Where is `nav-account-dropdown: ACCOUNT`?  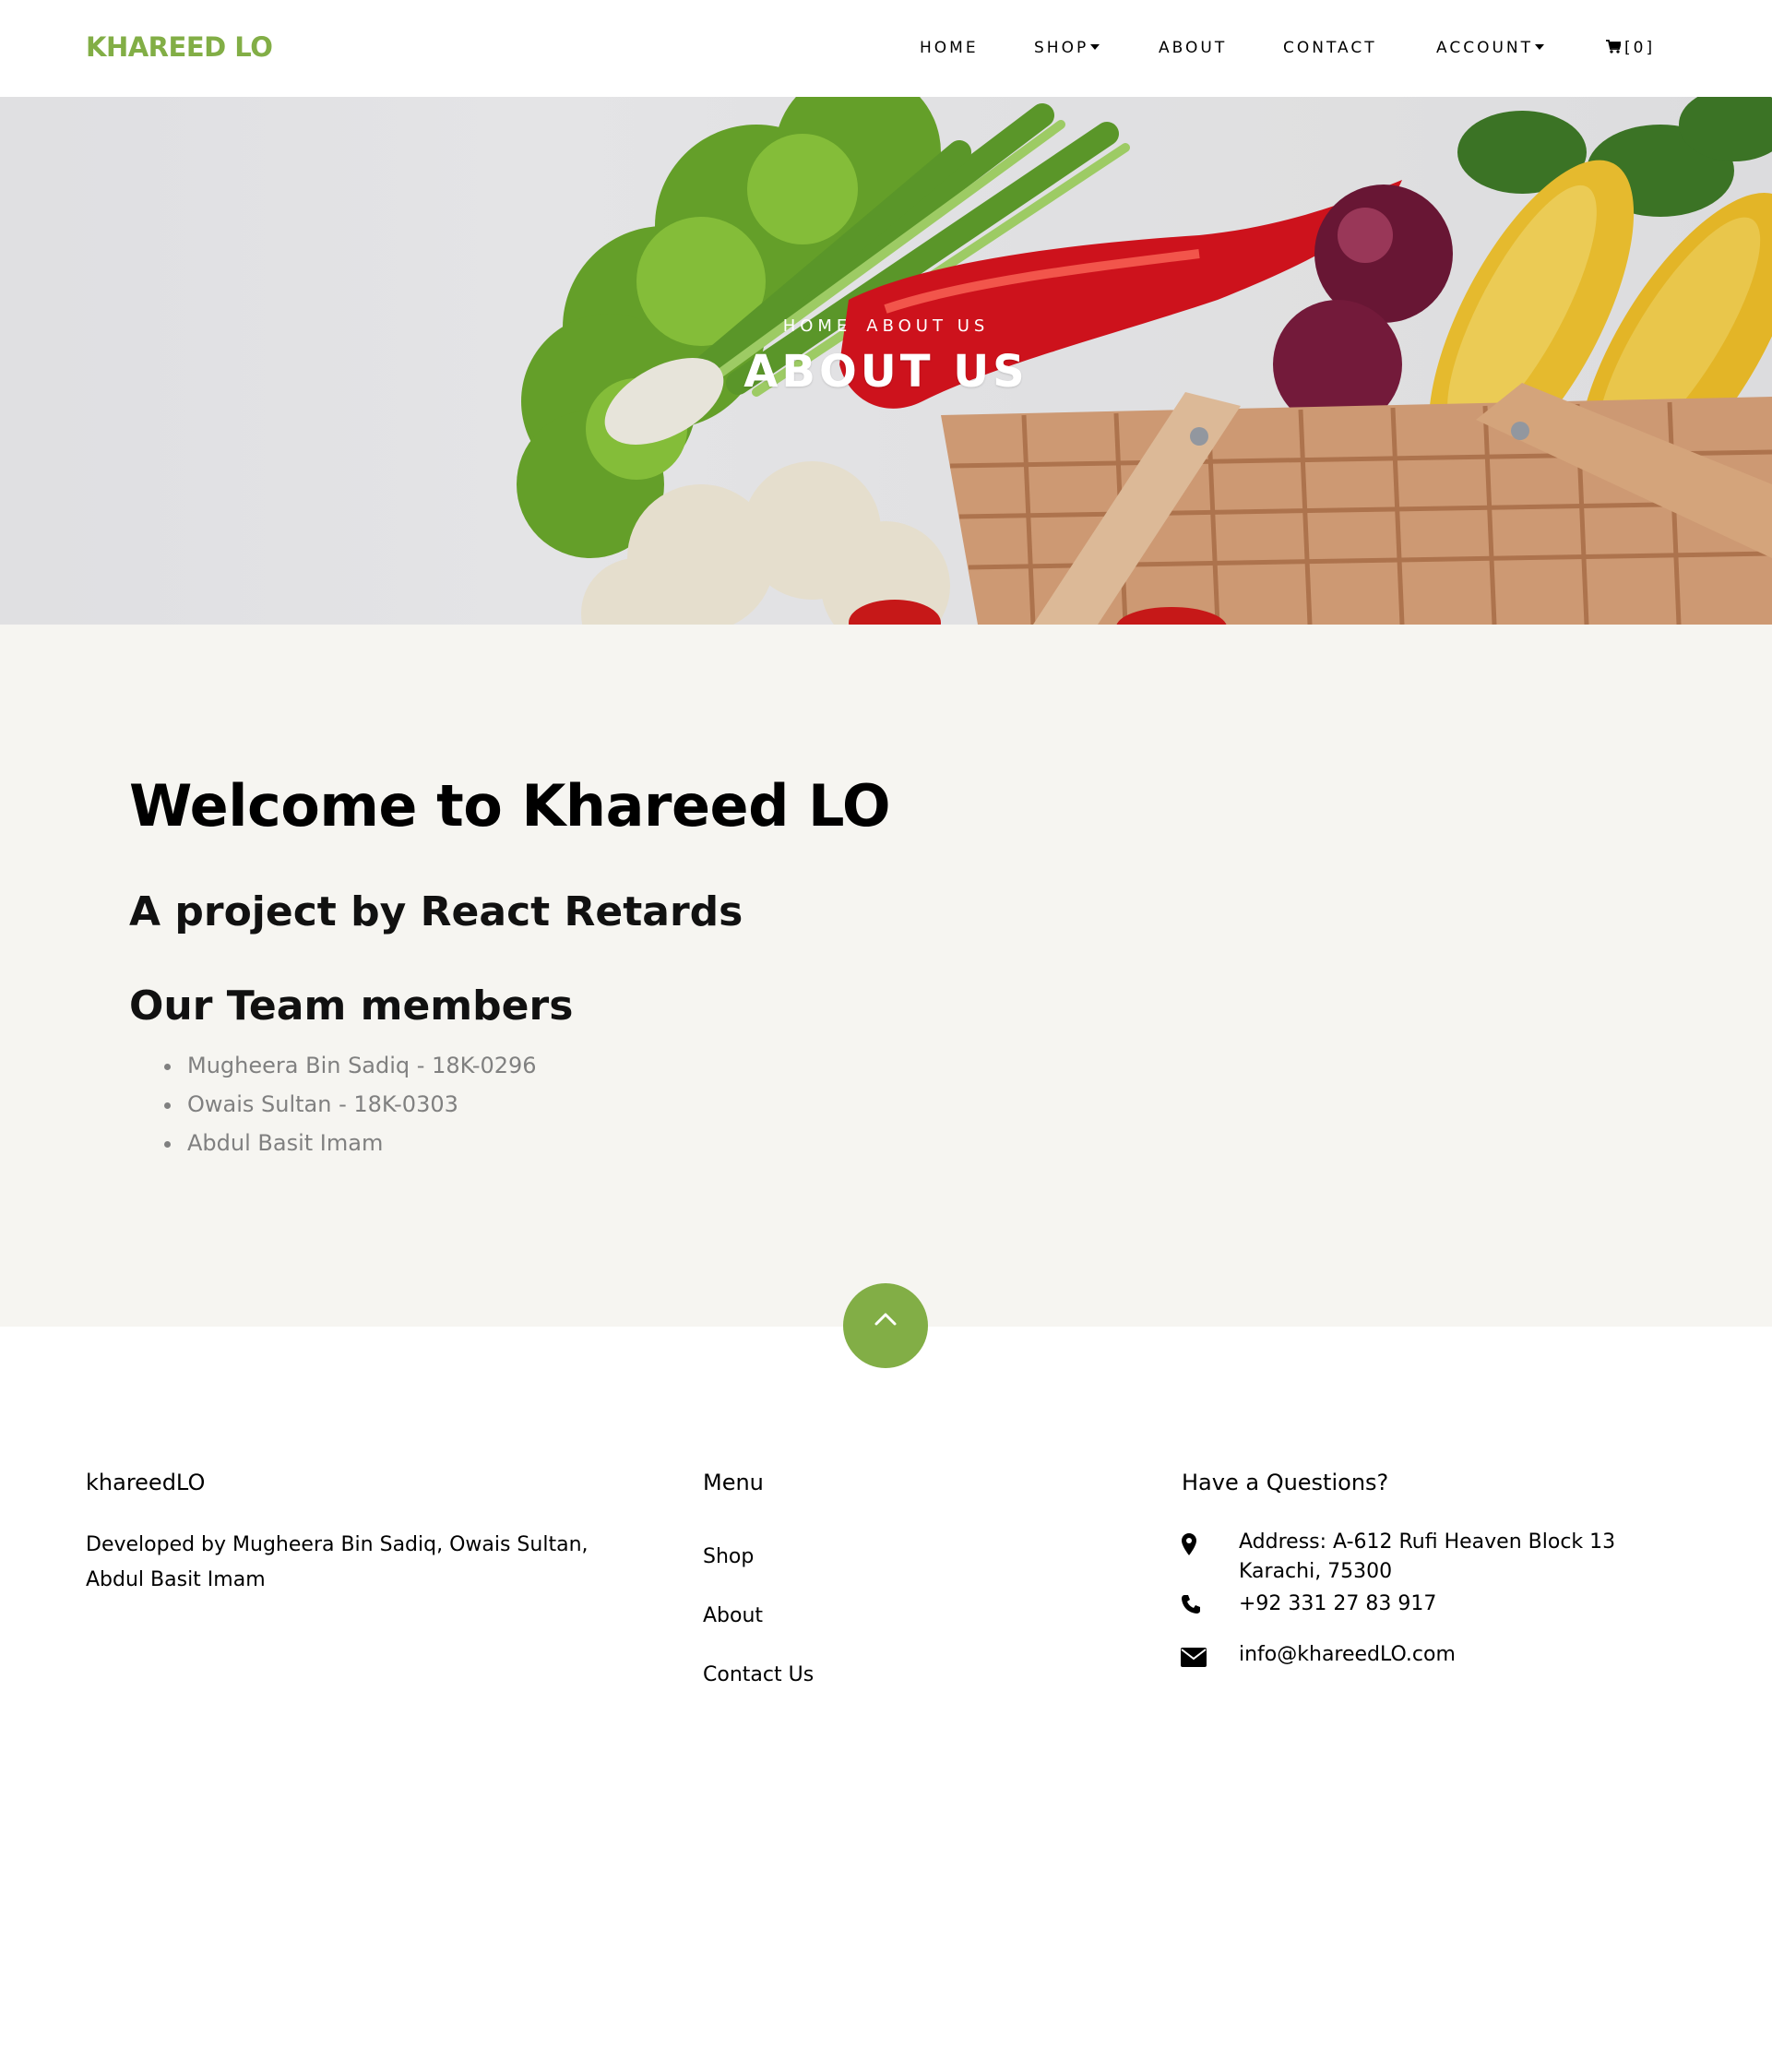
nav-account-dropdown: ACCOUNT is located at coordinates (1490, 48).